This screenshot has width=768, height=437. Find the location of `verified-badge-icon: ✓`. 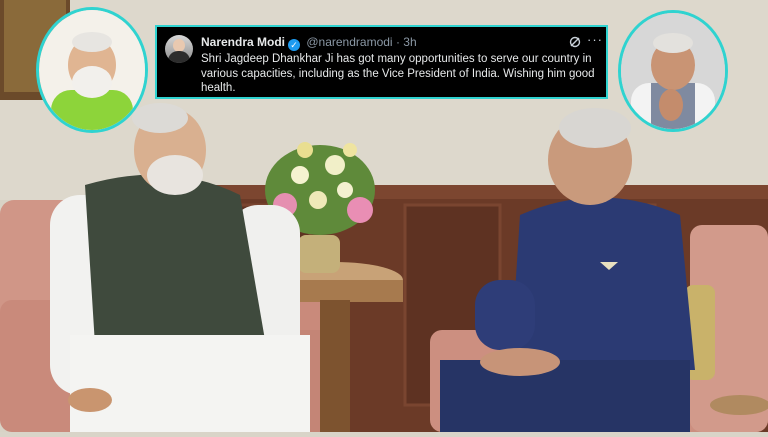

verified-badge-icon: ✓ is located at coordinates (294, 45).